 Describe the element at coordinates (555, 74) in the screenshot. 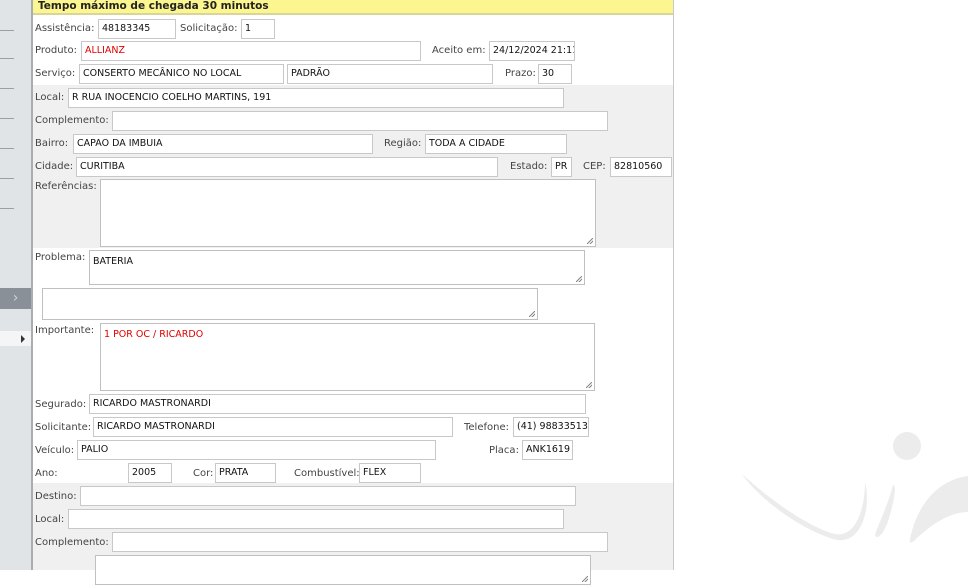

I see `prazo-field: 30` at that location.